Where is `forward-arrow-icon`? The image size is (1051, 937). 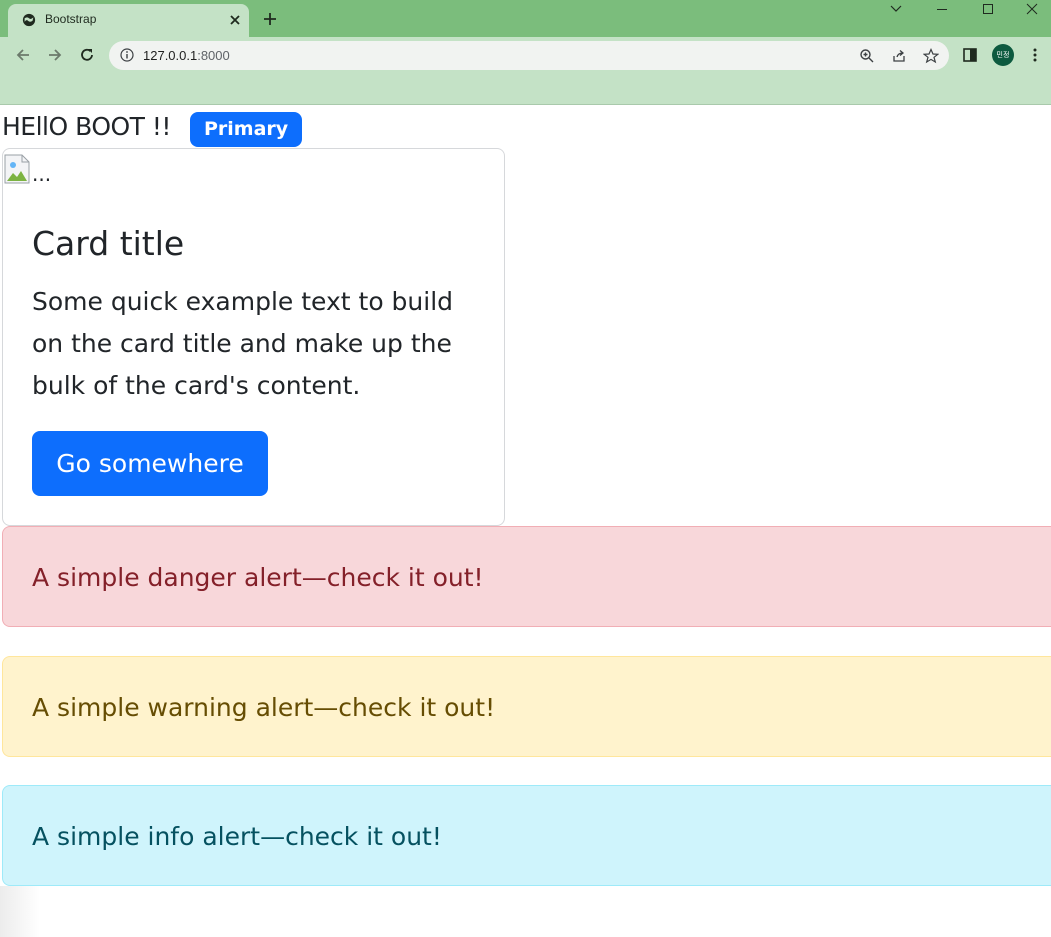 forward-arrow-icon is located at coordinates (55, 55).